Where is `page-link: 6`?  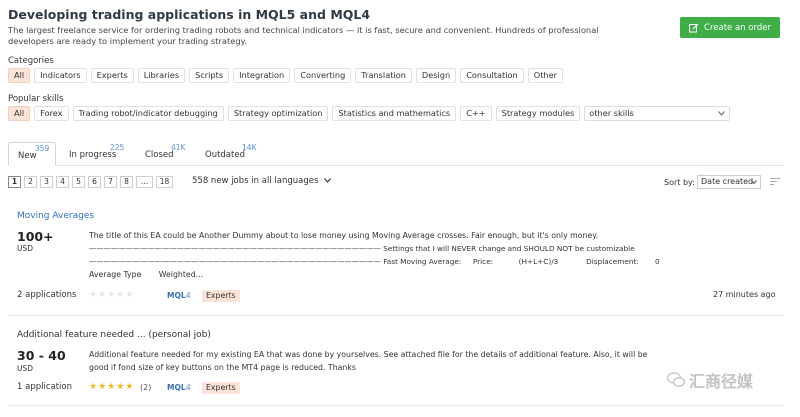
page-link: 6 is located at coordinates (94, 182).